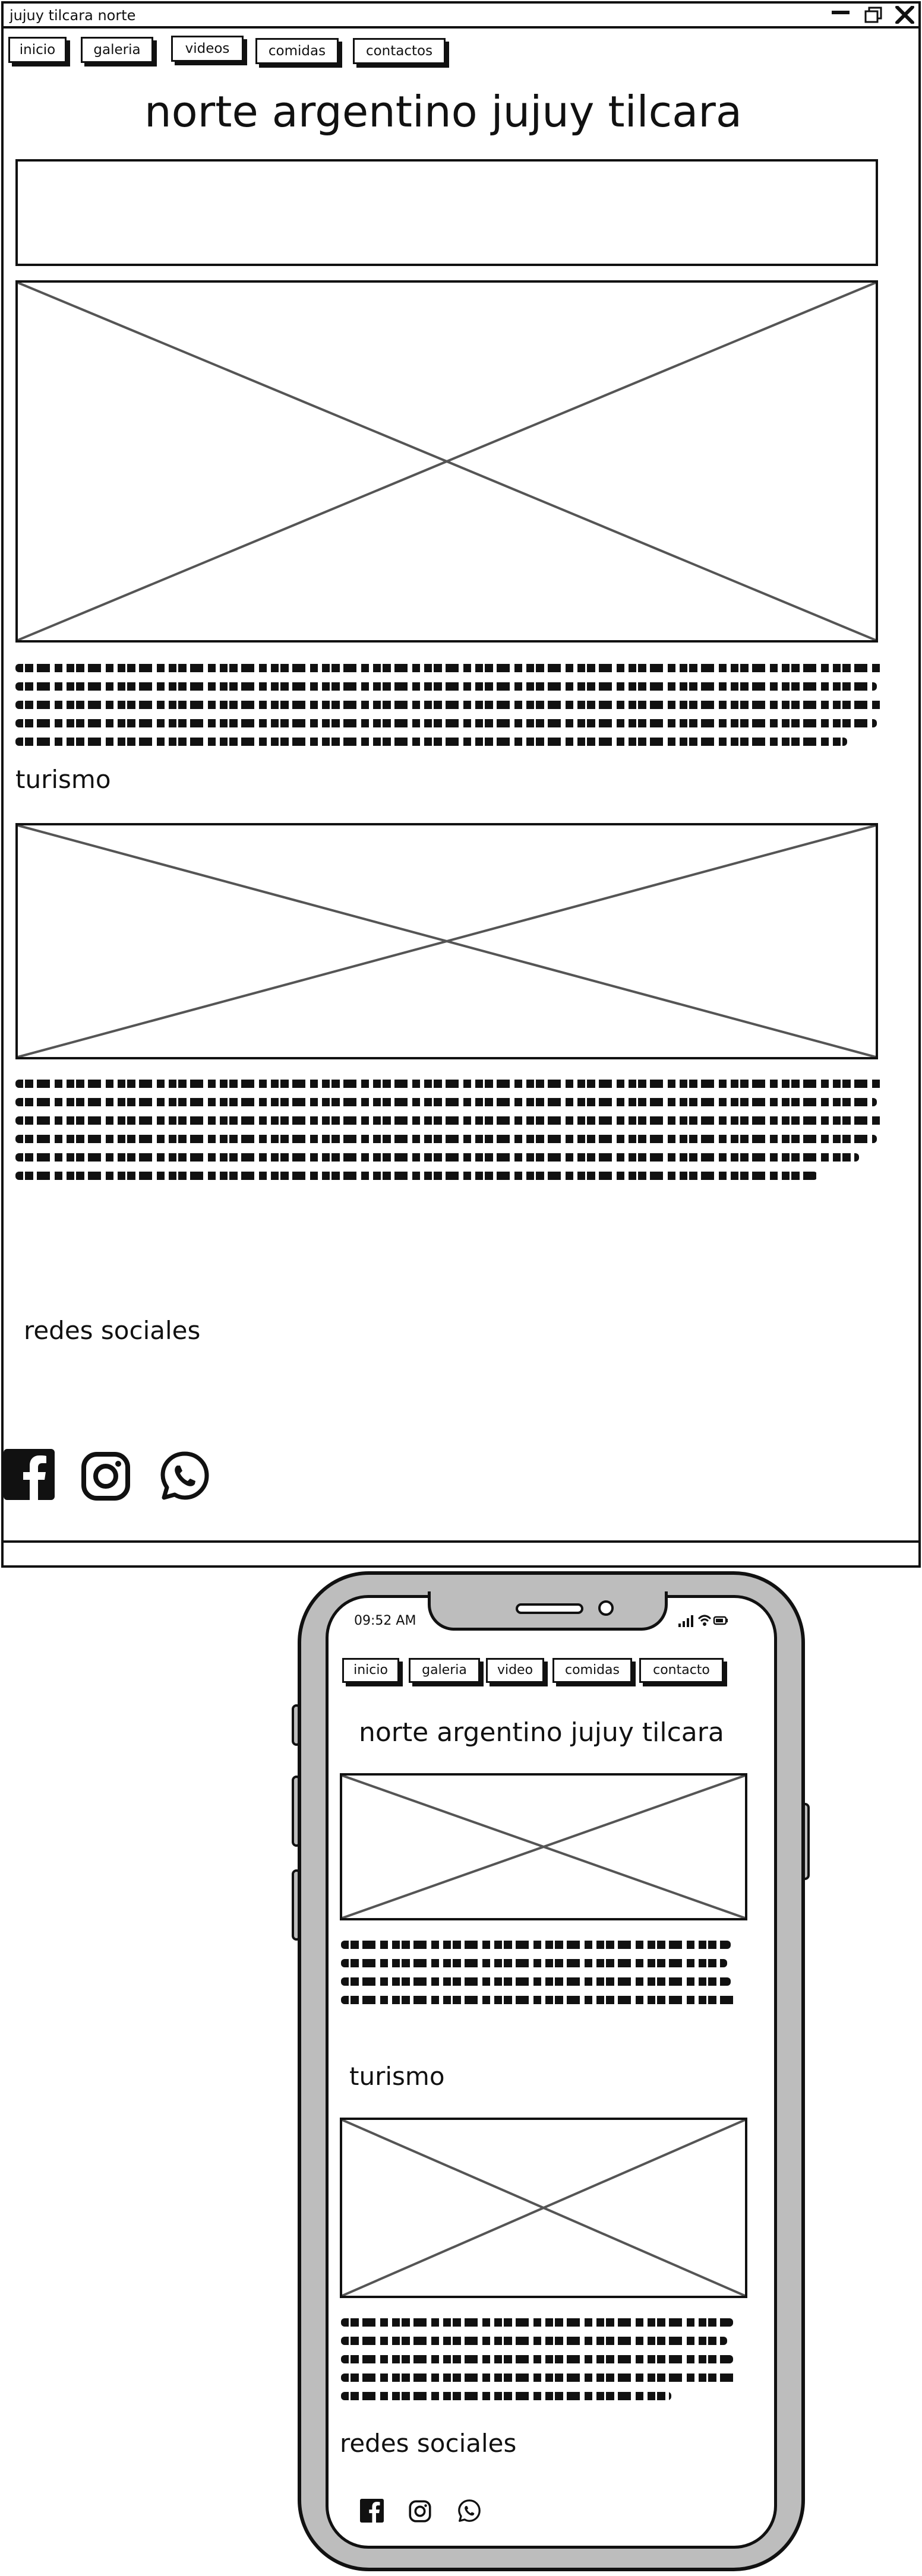  Describe the element at coordinates (461, 16) in the screenshot. I see `title-bar: jujuy tilcara norte` at that location.